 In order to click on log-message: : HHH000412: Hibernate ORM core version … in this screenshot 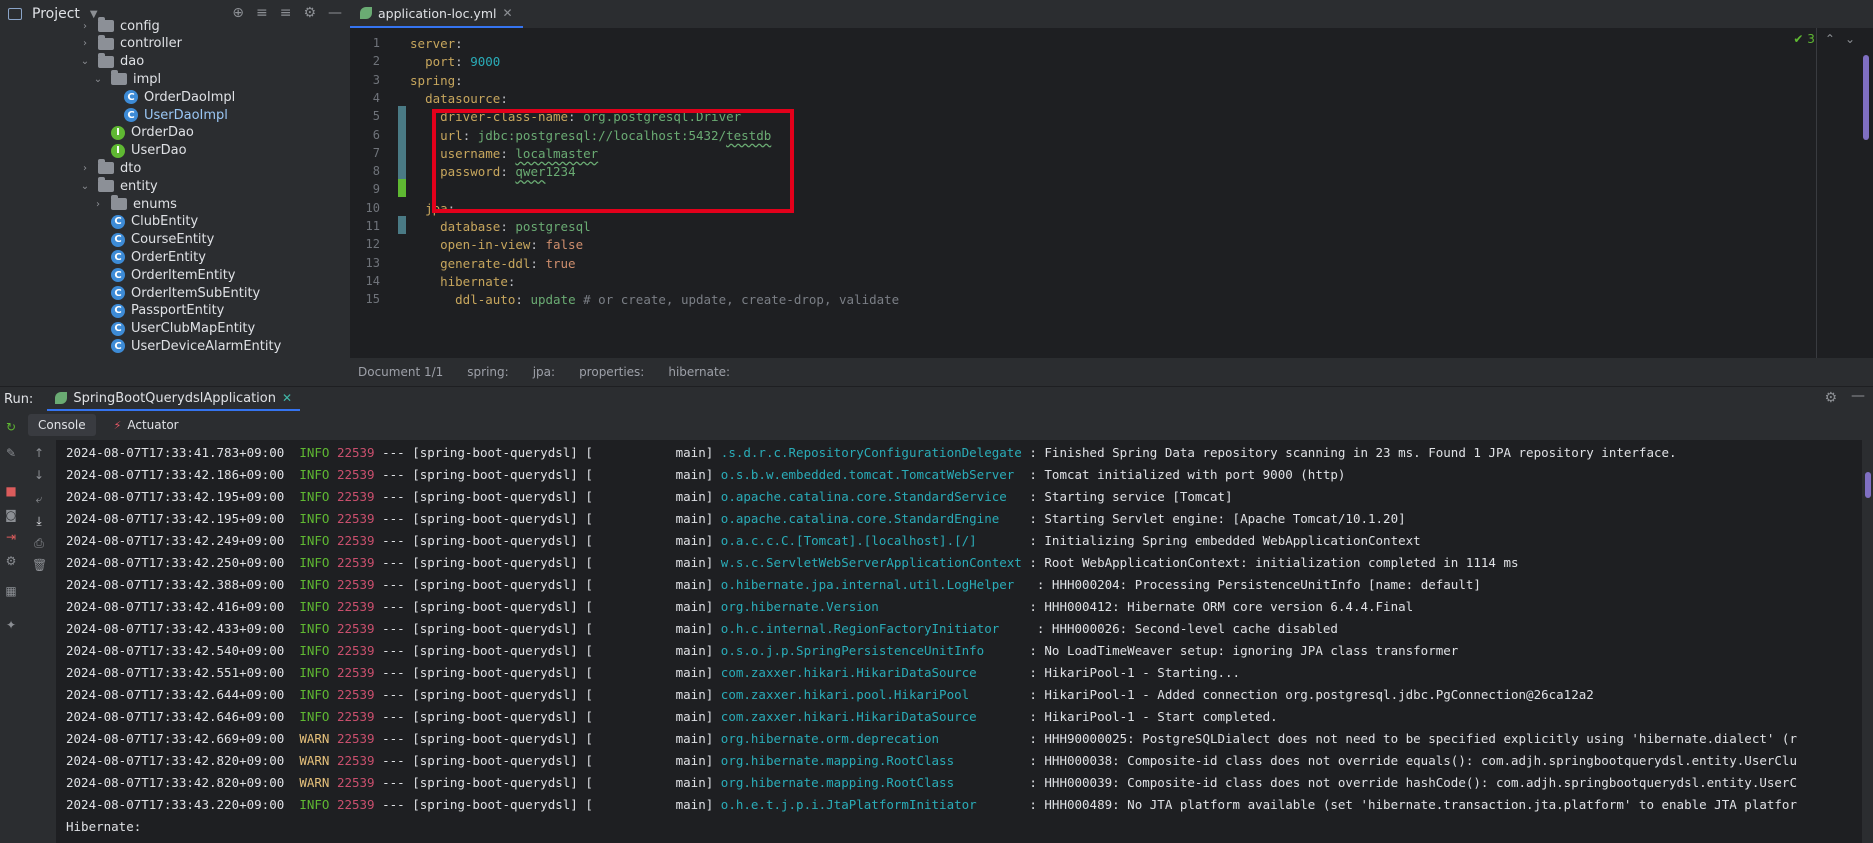, I will do `click(1217, 606)`.